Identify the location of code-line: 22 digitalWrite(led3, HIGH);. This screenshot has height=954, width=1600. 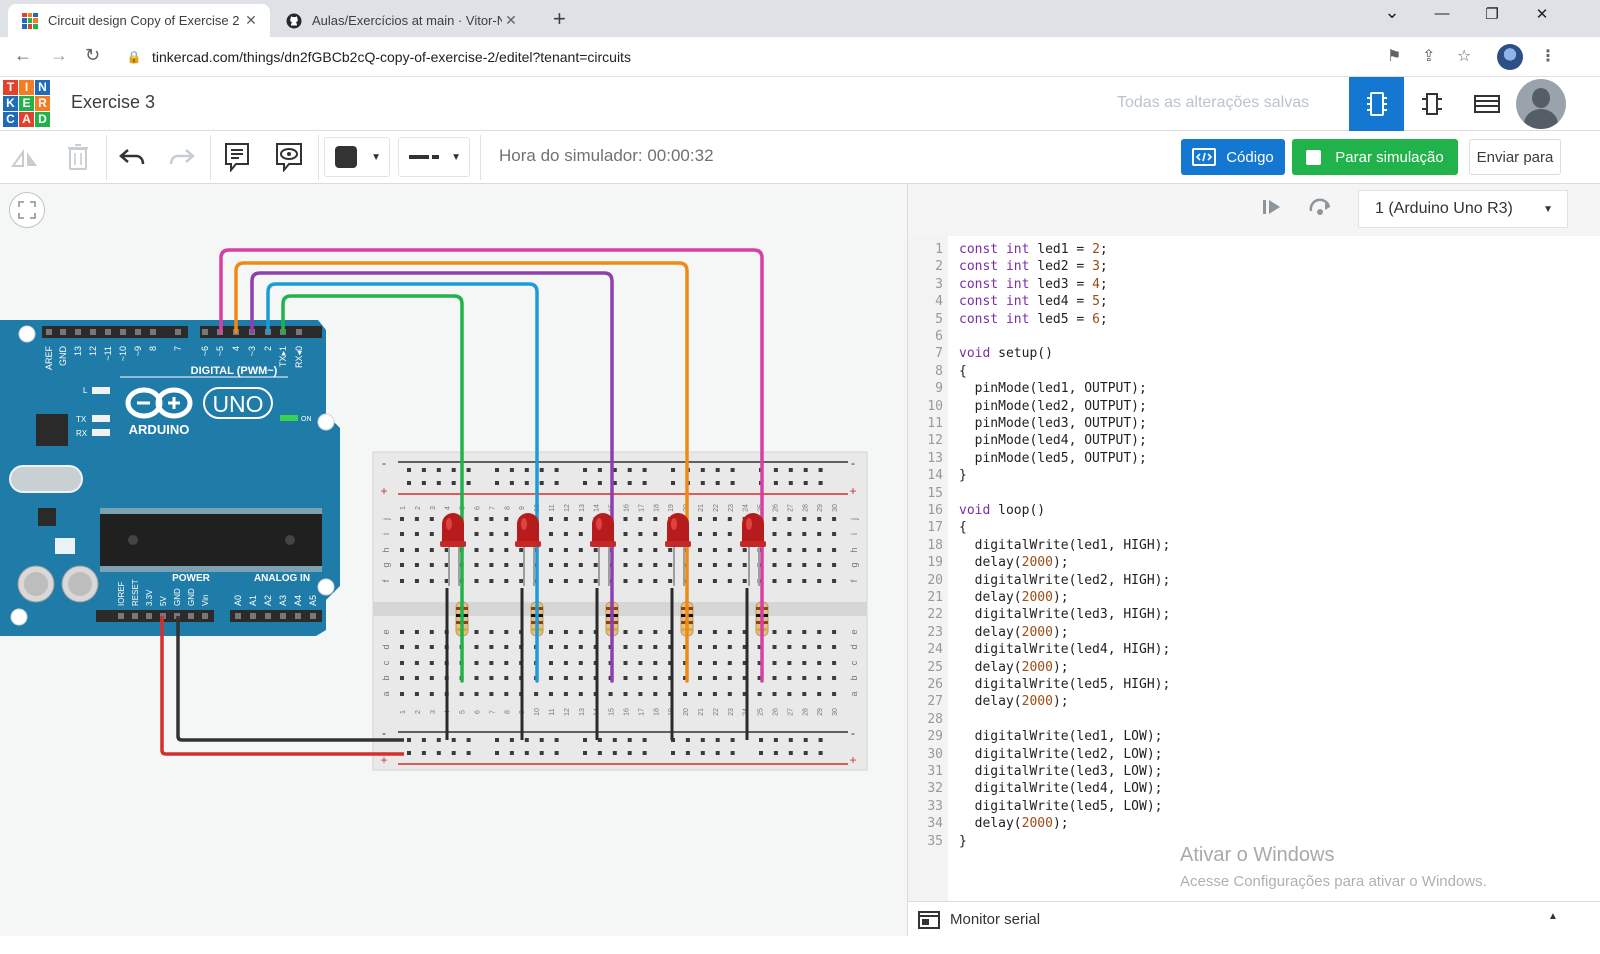
(1254, 614).